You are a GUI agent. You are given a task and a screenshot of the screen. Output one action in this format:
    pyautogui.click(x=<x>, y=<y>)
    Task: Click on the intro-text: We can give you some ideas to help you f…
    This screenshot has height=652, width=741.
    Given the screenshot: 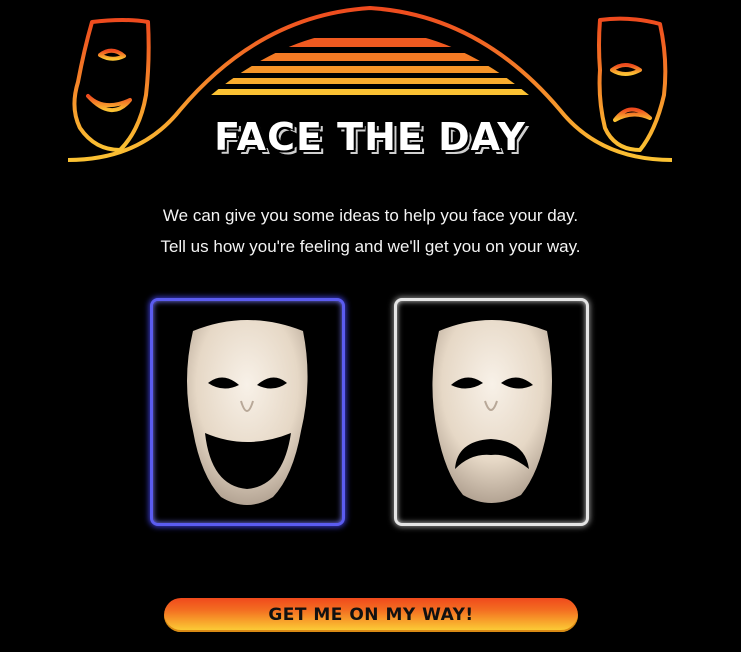 What is the action you would take?
    pyautogui.click(x=370, y=231)
    